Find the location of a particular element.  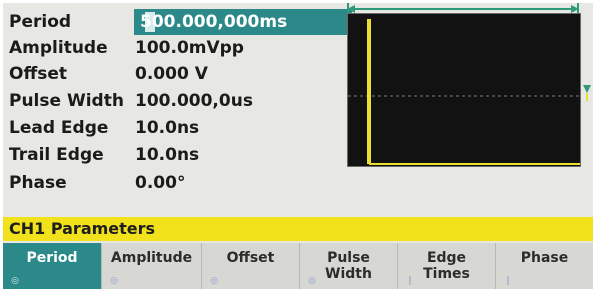

softkey-phase: Phase | is located at coordinates (544, 266).